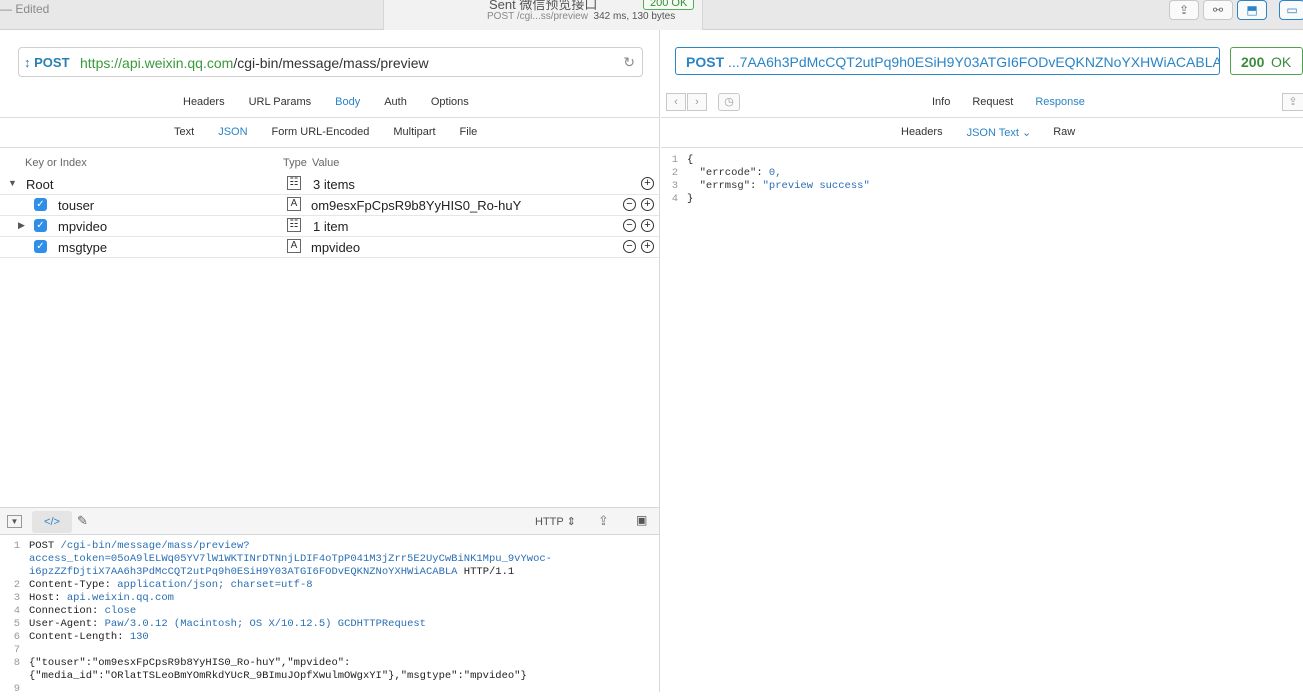 The height and width of the screenshot is (696, 1303). Describe the element at coordinates (941, 102) in the screenshot. I see `tab-info: Info` at that location.